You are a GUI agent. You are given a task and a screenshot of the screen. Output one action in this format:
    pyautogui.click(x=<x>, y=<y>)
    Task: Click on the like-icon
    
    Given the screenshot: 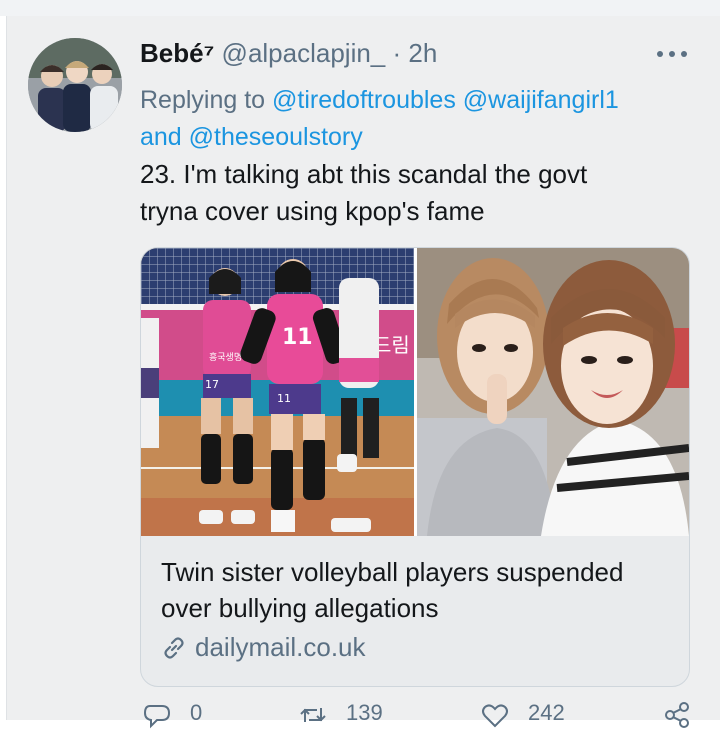 What is the action you would take?
    pyautogui.click(x=495, y=716)
    